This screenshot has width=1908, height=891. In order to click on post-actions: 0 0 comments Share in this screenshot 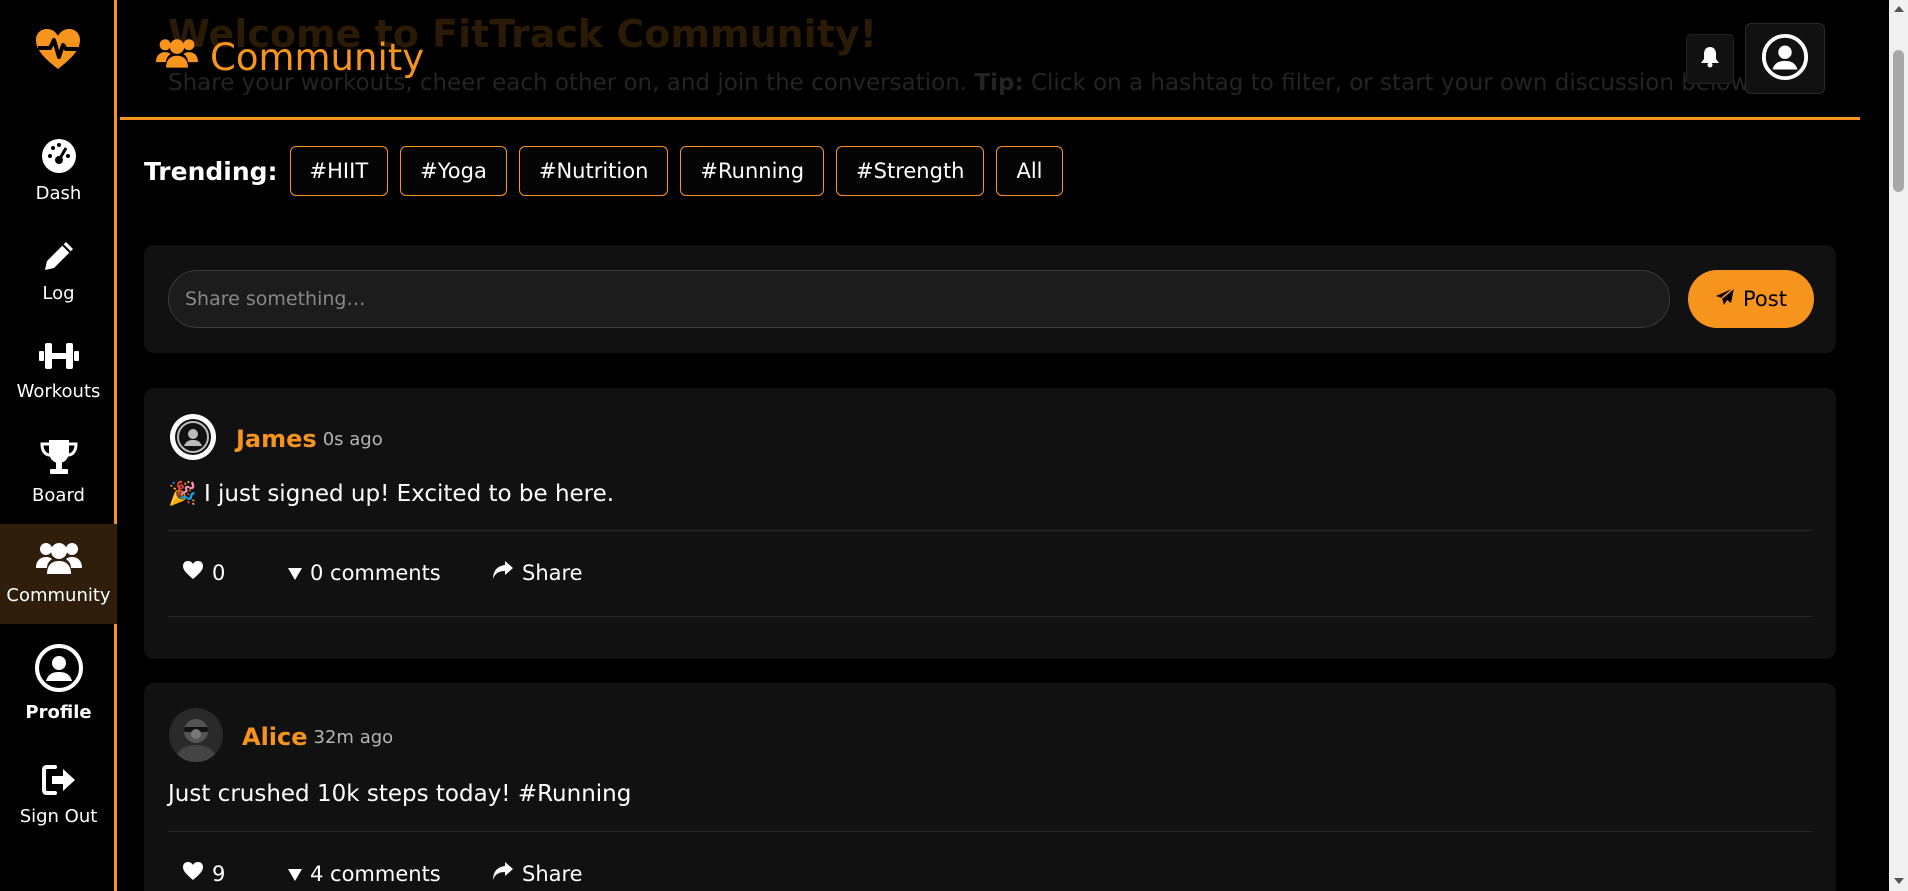, I will do `click(382, 572)`.